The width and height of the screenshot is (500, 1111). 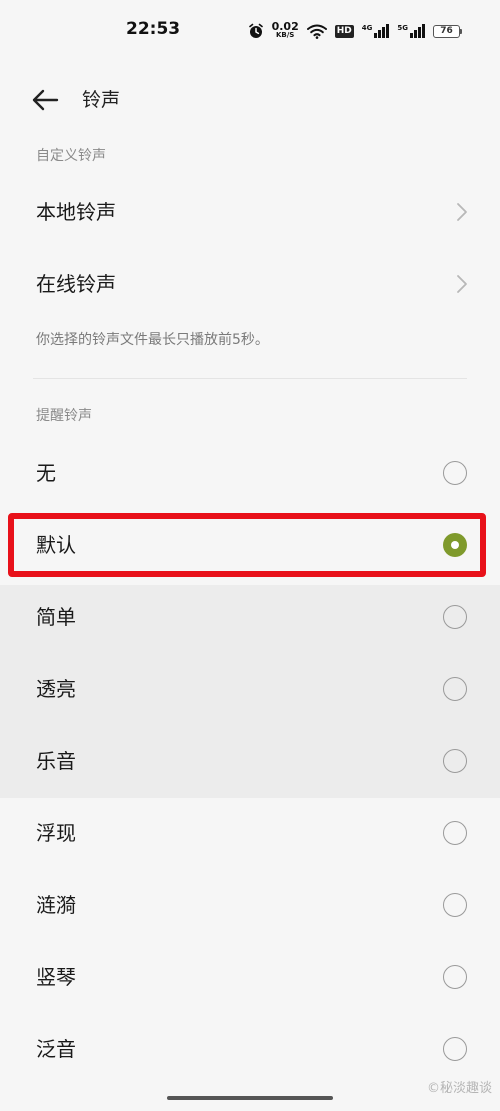 I want to click on ringtone-option-row: 透亮, so click(x=250, y=689).